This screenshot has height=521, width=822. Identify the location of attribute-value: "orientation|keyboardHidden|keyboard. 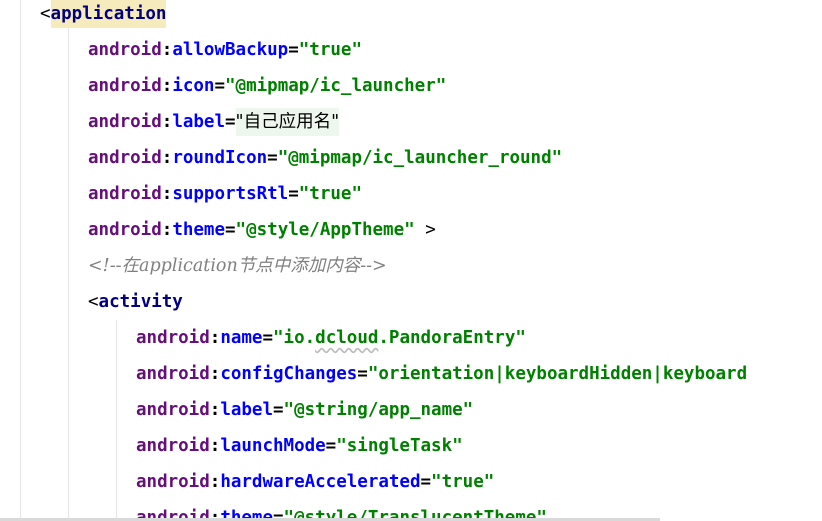
(557, 374).